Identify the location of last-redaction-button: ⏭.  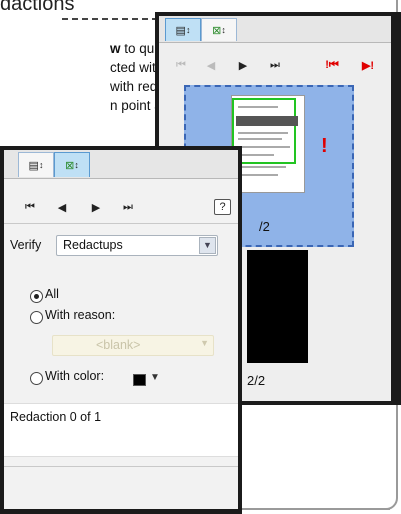
(128, 207).